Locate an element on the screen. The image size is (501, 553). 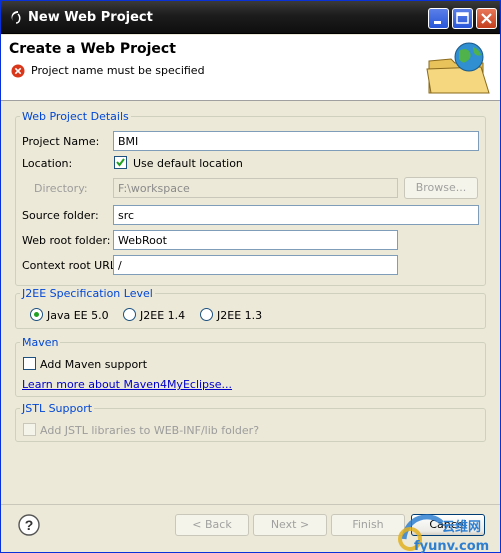
finish-button: Finish is located at coordinates (368, 525).